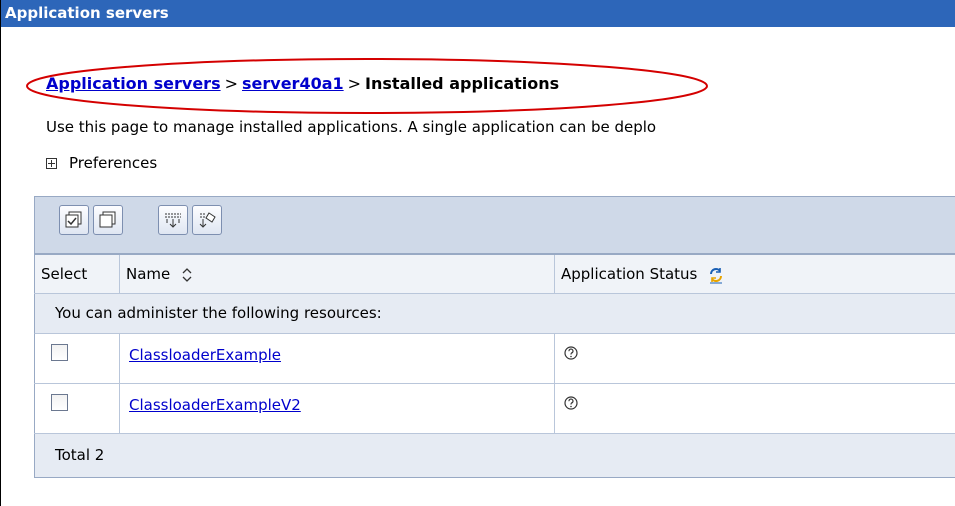 Image resolution: width=955 pixels, height=506 pixels. Describe the element at coordinates (337, 408) in the screenshot. I see `row-name-cell: ClassloaderExampleV2` at that location.